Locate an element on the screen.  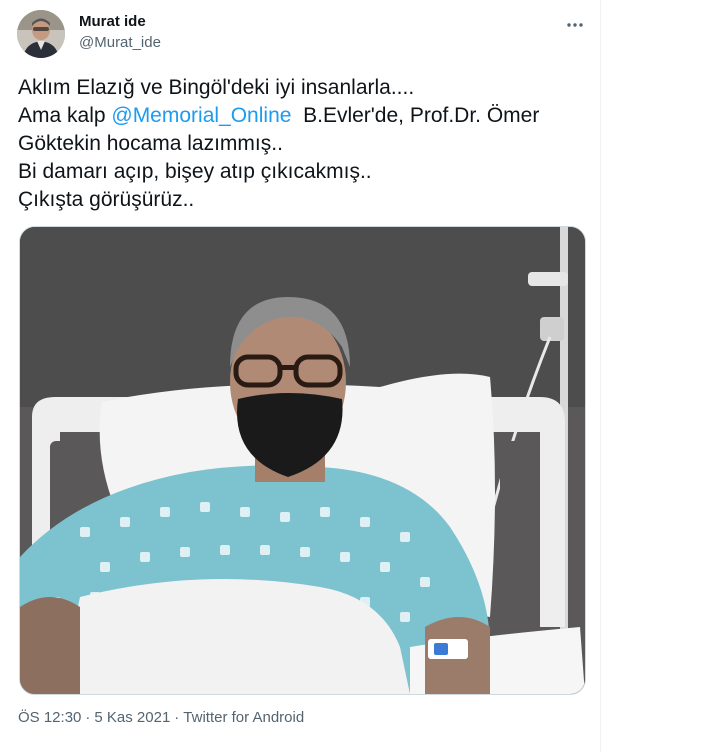
author-display-name: Murat ide is located at coordinates (112, 21).